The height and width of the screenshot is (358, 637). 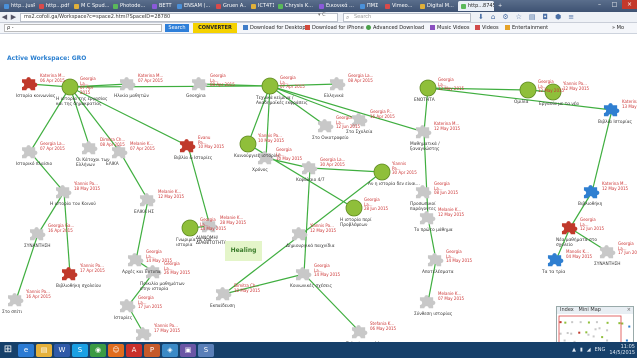 I want to click on bookmark-entertainment: Entertainment, so click(x=526, y=28).